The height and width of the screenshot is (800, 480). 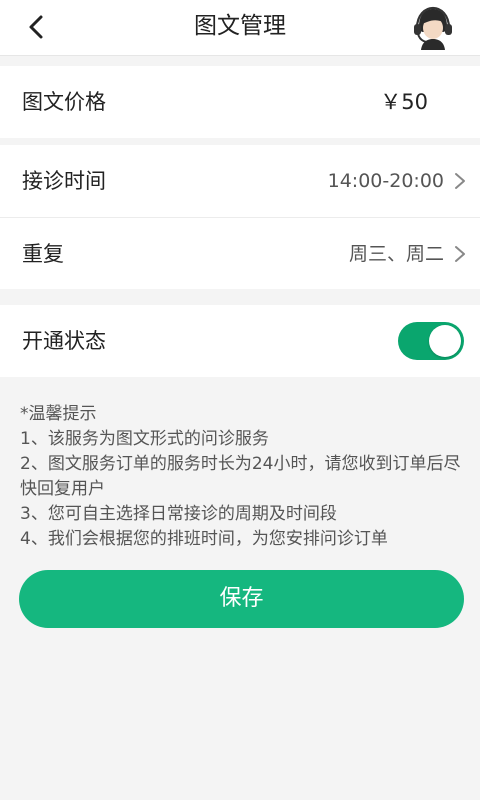 I want to click on tip-item: 2、图文服务订单的服务时长为24小时，请您收到订单后尽快回复用户, so click(x=240, y=476).